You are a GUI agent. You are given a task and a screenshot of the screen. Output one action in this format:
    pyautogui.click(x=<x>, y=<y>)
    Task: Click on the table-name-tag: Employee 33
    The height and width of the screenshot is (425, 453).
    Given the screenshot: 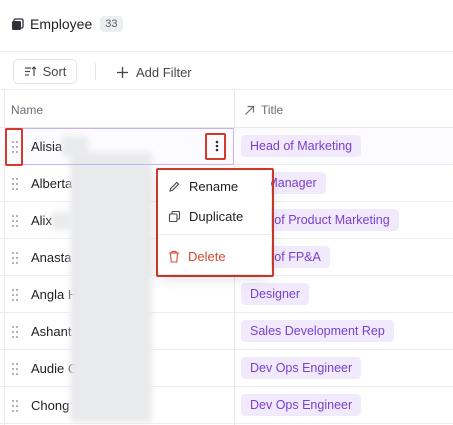 What is the action you would take?
    pyautogui.click(x=67, y=24)
    